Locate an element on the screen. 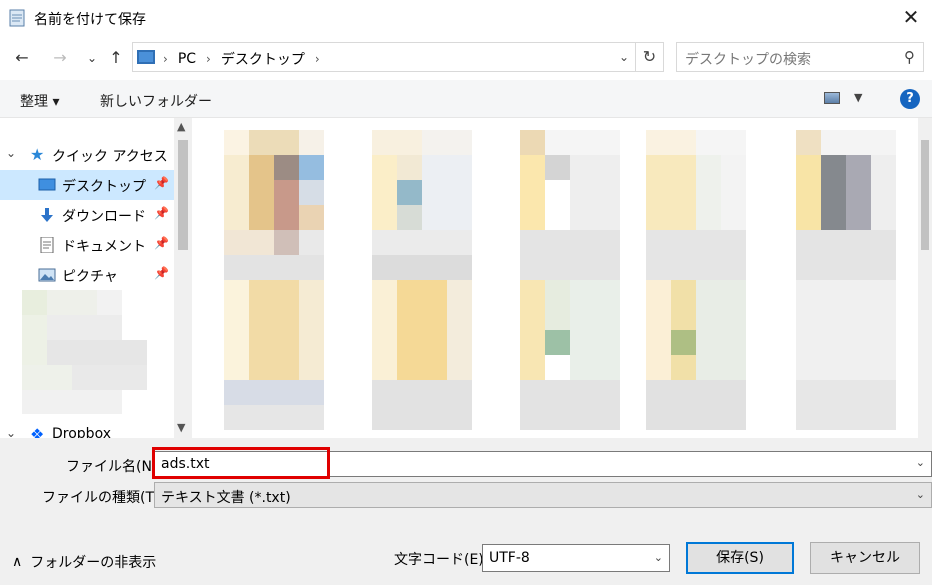 The width and height of the screenshot is (932, 585). encoding-label: 文字コード(E): is located at coordinates (441, 560).